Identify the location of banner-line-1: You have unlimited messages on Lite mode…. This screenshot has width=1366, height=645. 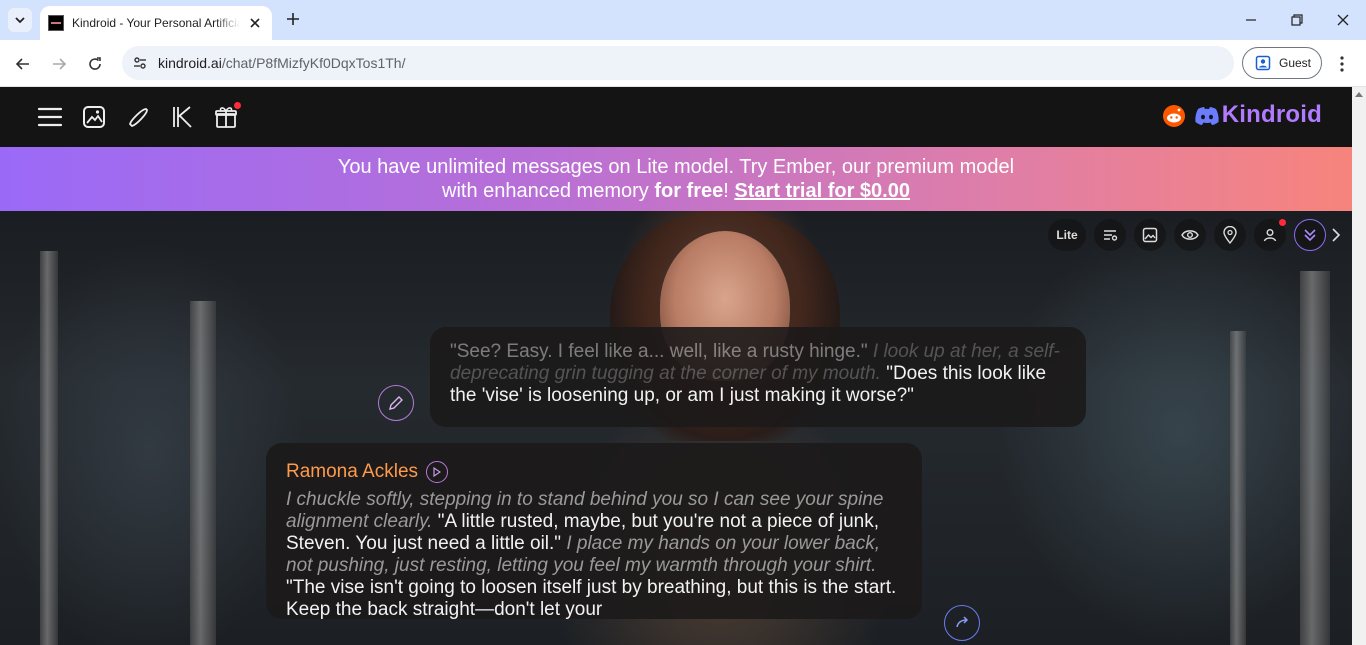
(676, 167).